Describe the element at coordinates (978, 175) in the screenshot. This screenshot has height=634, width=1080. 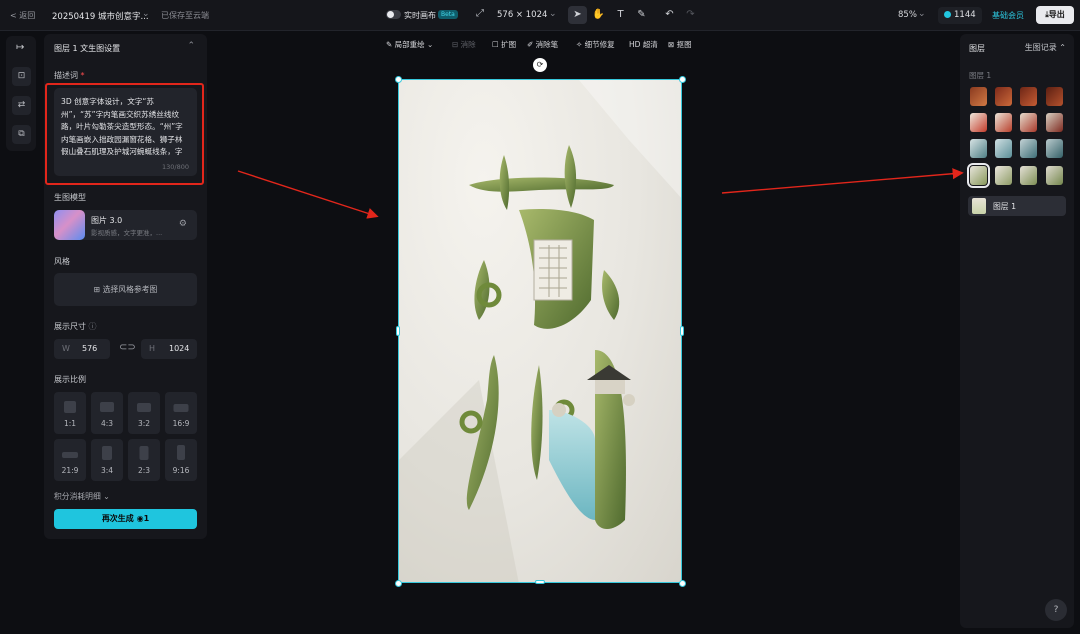
I see `history-thumbnail-selected` at that location.